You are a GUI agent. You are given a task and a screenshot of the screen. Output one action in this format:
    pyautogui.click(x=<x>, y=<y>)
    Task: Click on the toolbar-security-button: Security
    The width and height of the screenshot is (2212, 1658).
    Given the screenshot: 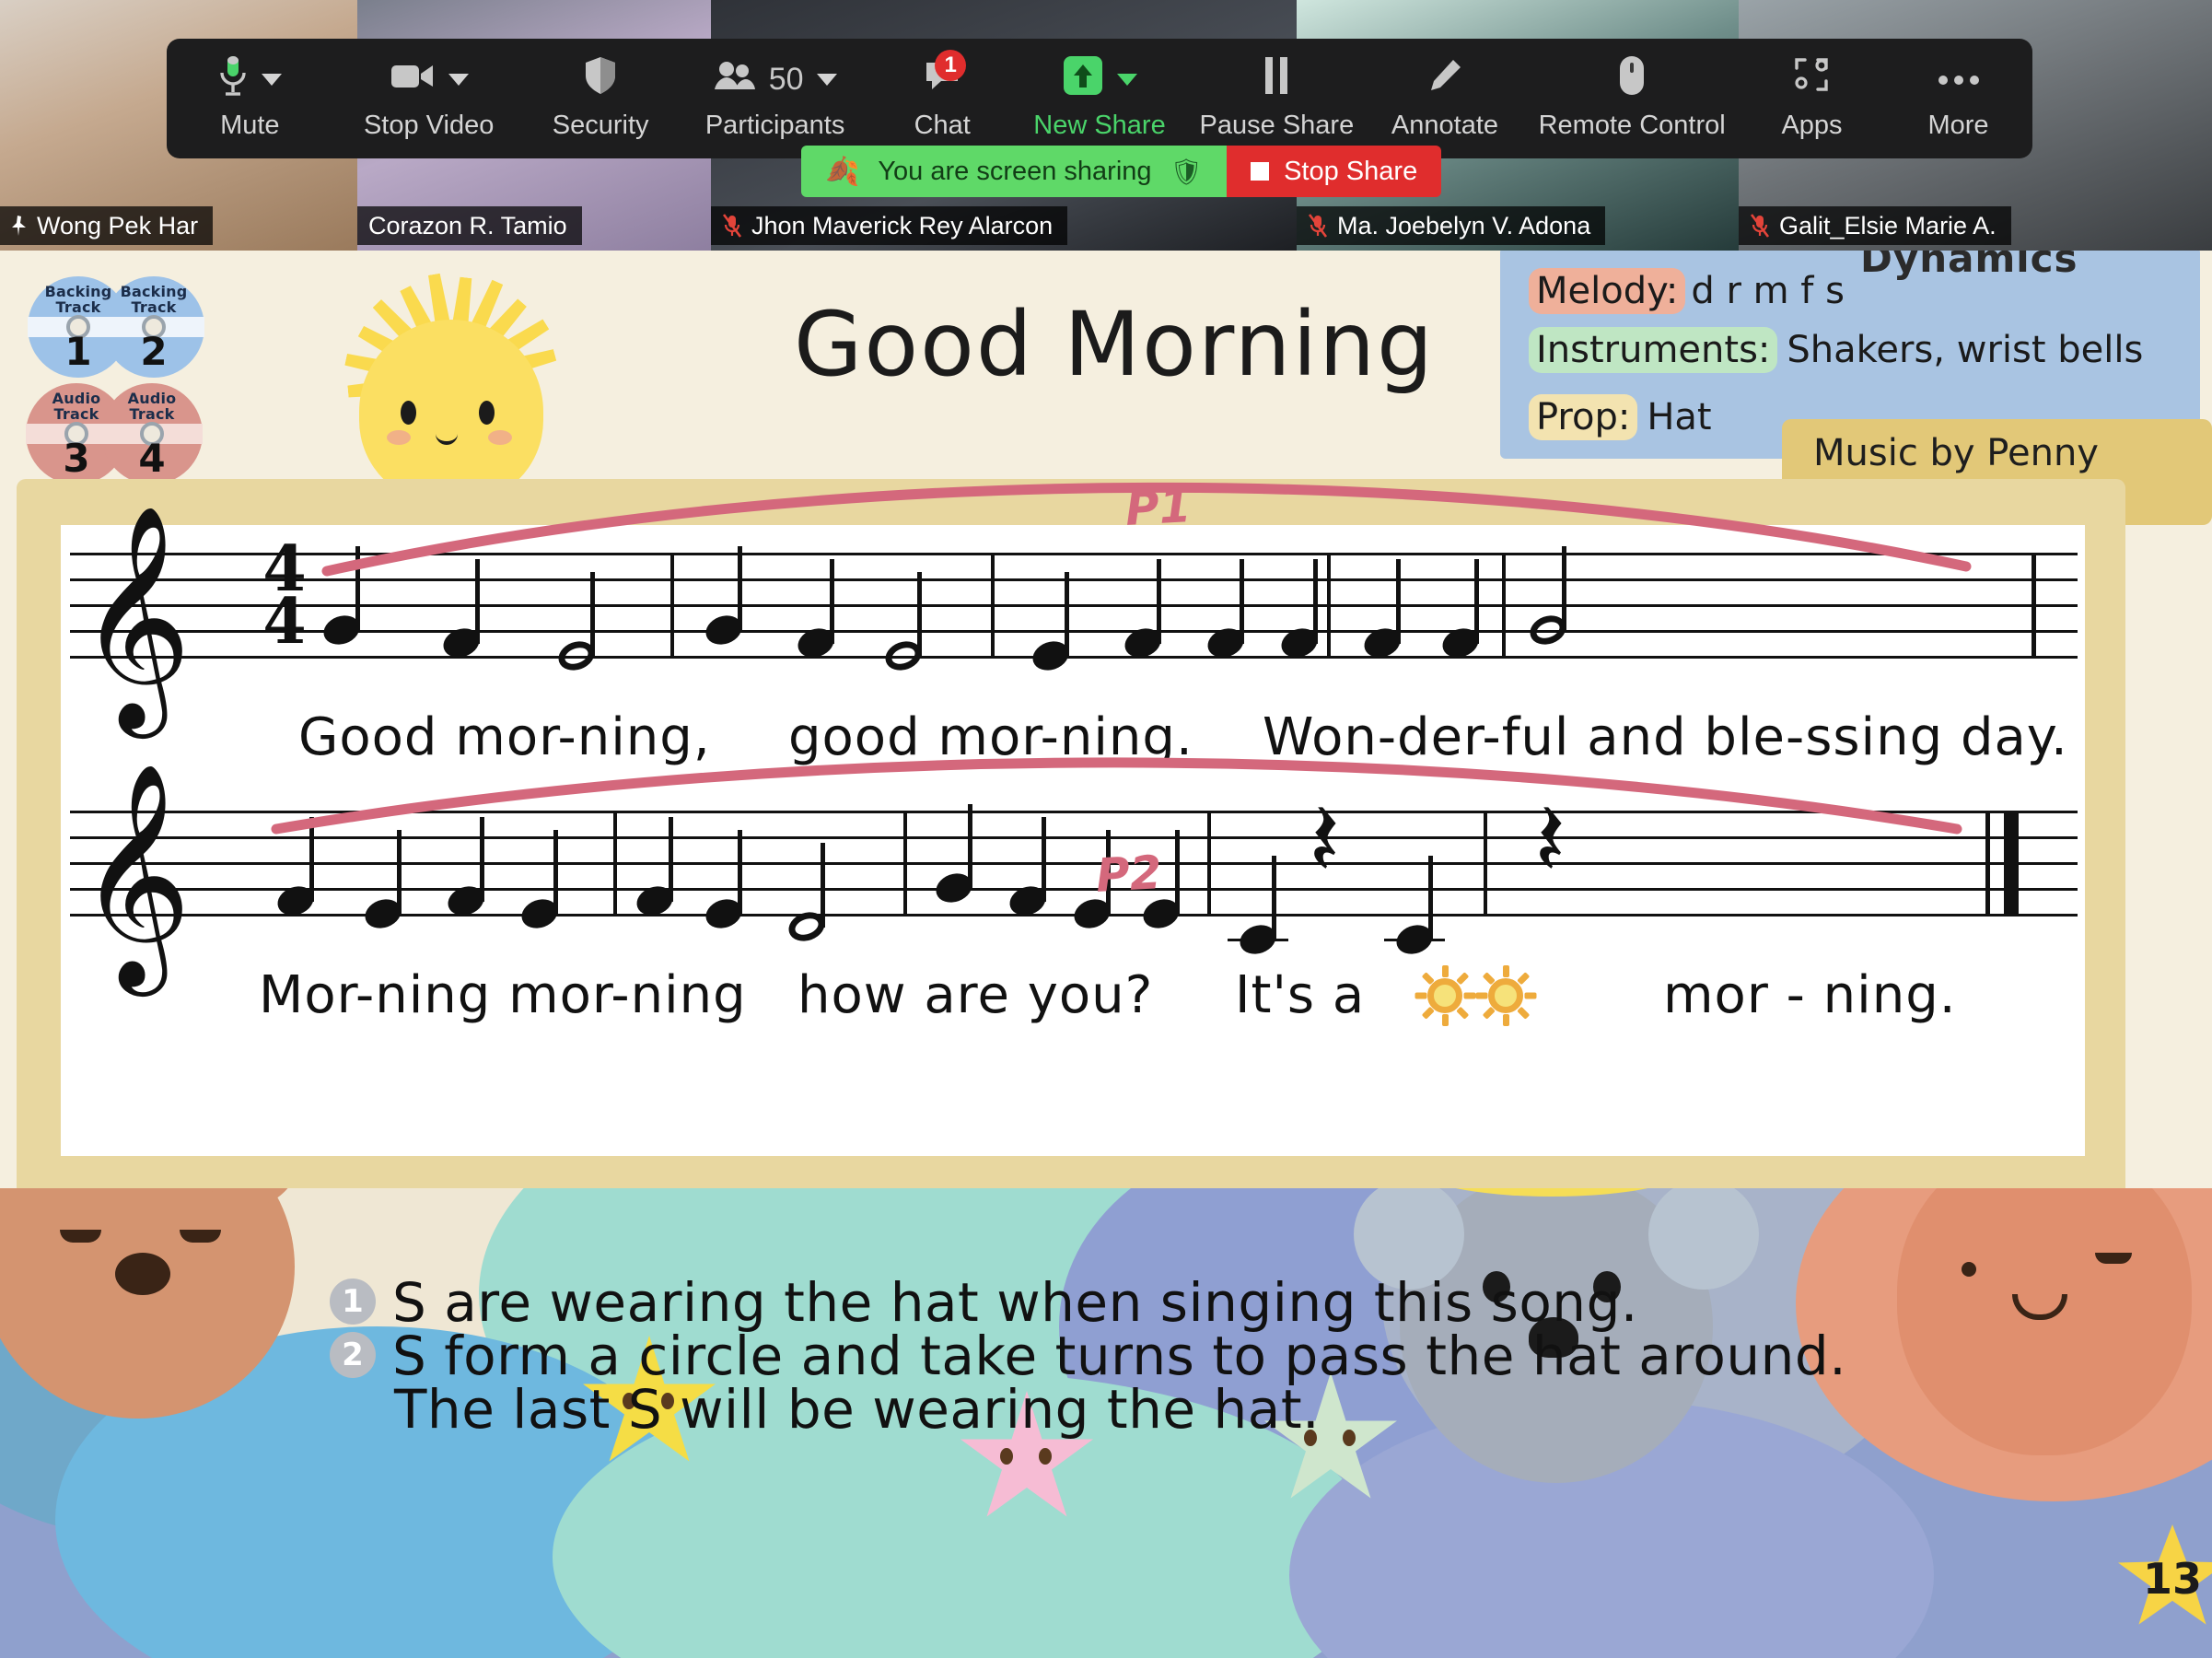 What is the action you would take?
    pyautogui.click(x=601, y=98)
    